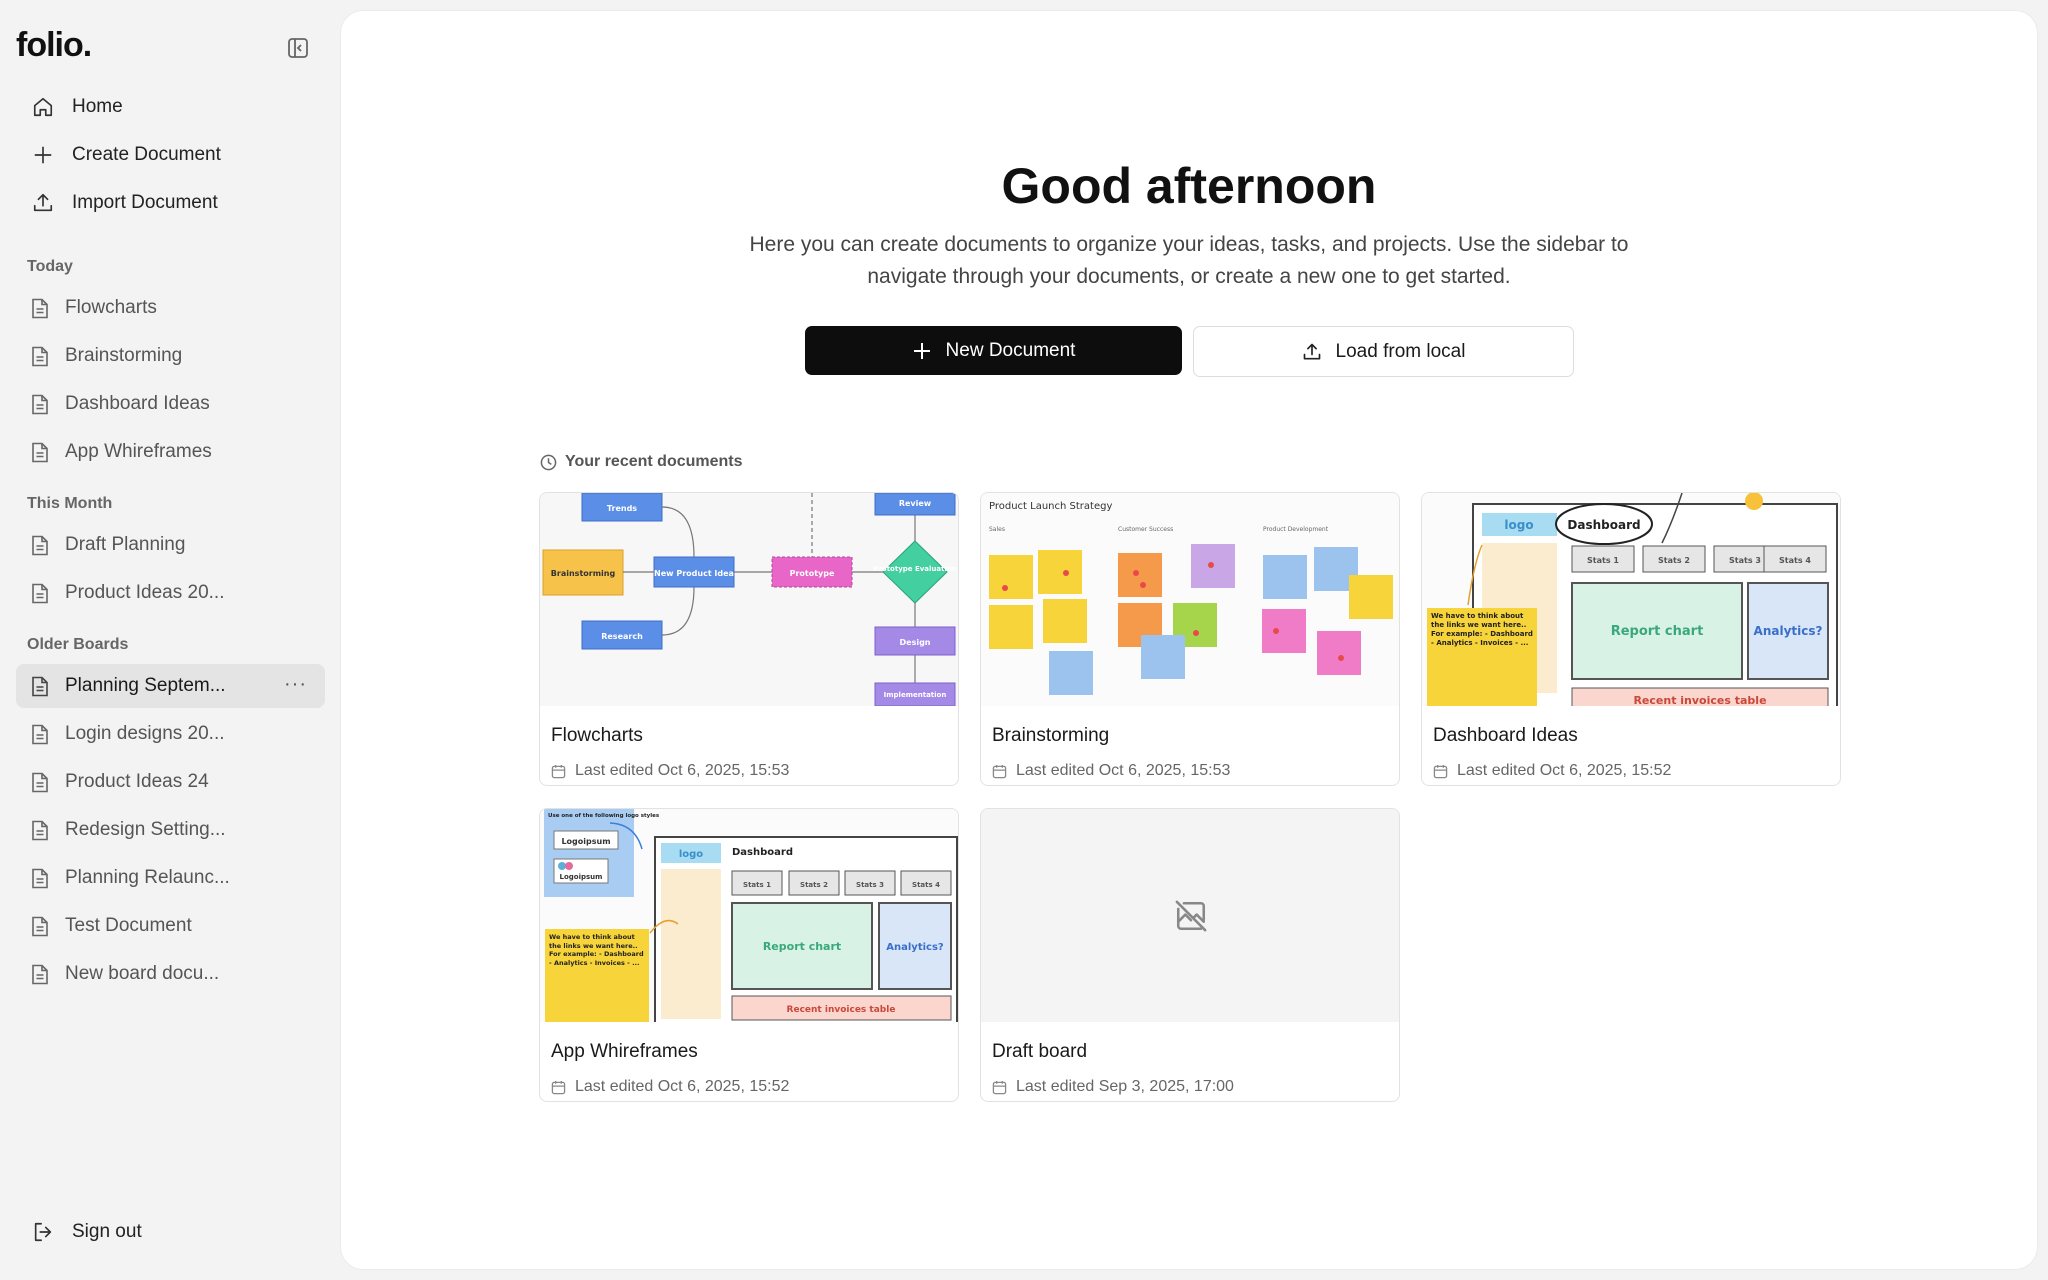  What do you see at coordinates (812, 573) in the screenshot?
I see `flow-node-label: Prototype` at bounding box center [812, 573].